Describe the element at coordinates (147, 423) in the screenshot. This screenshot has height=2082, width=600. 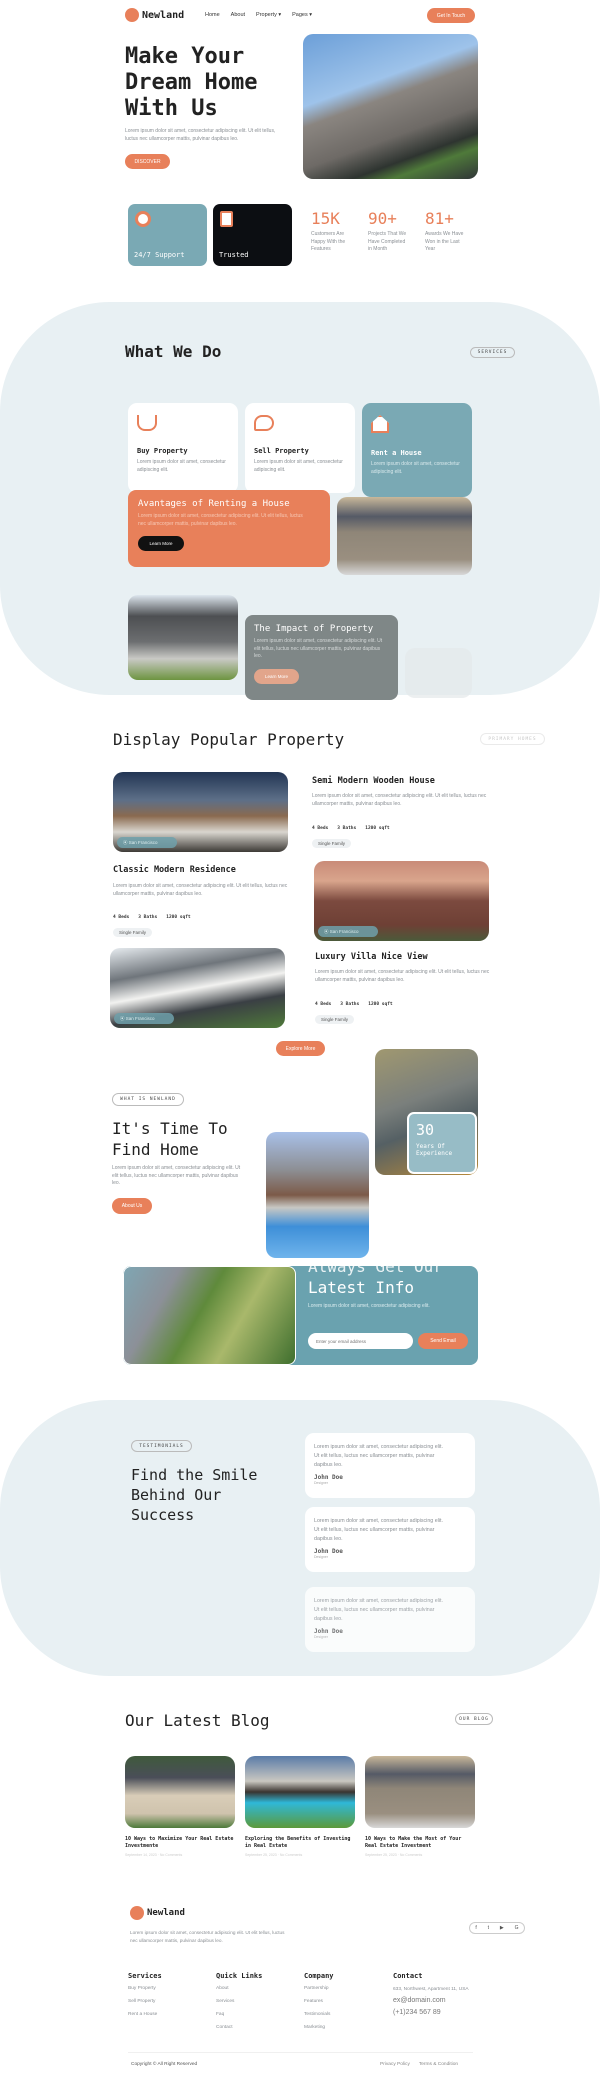
I see `key-hand-icon` at that location.